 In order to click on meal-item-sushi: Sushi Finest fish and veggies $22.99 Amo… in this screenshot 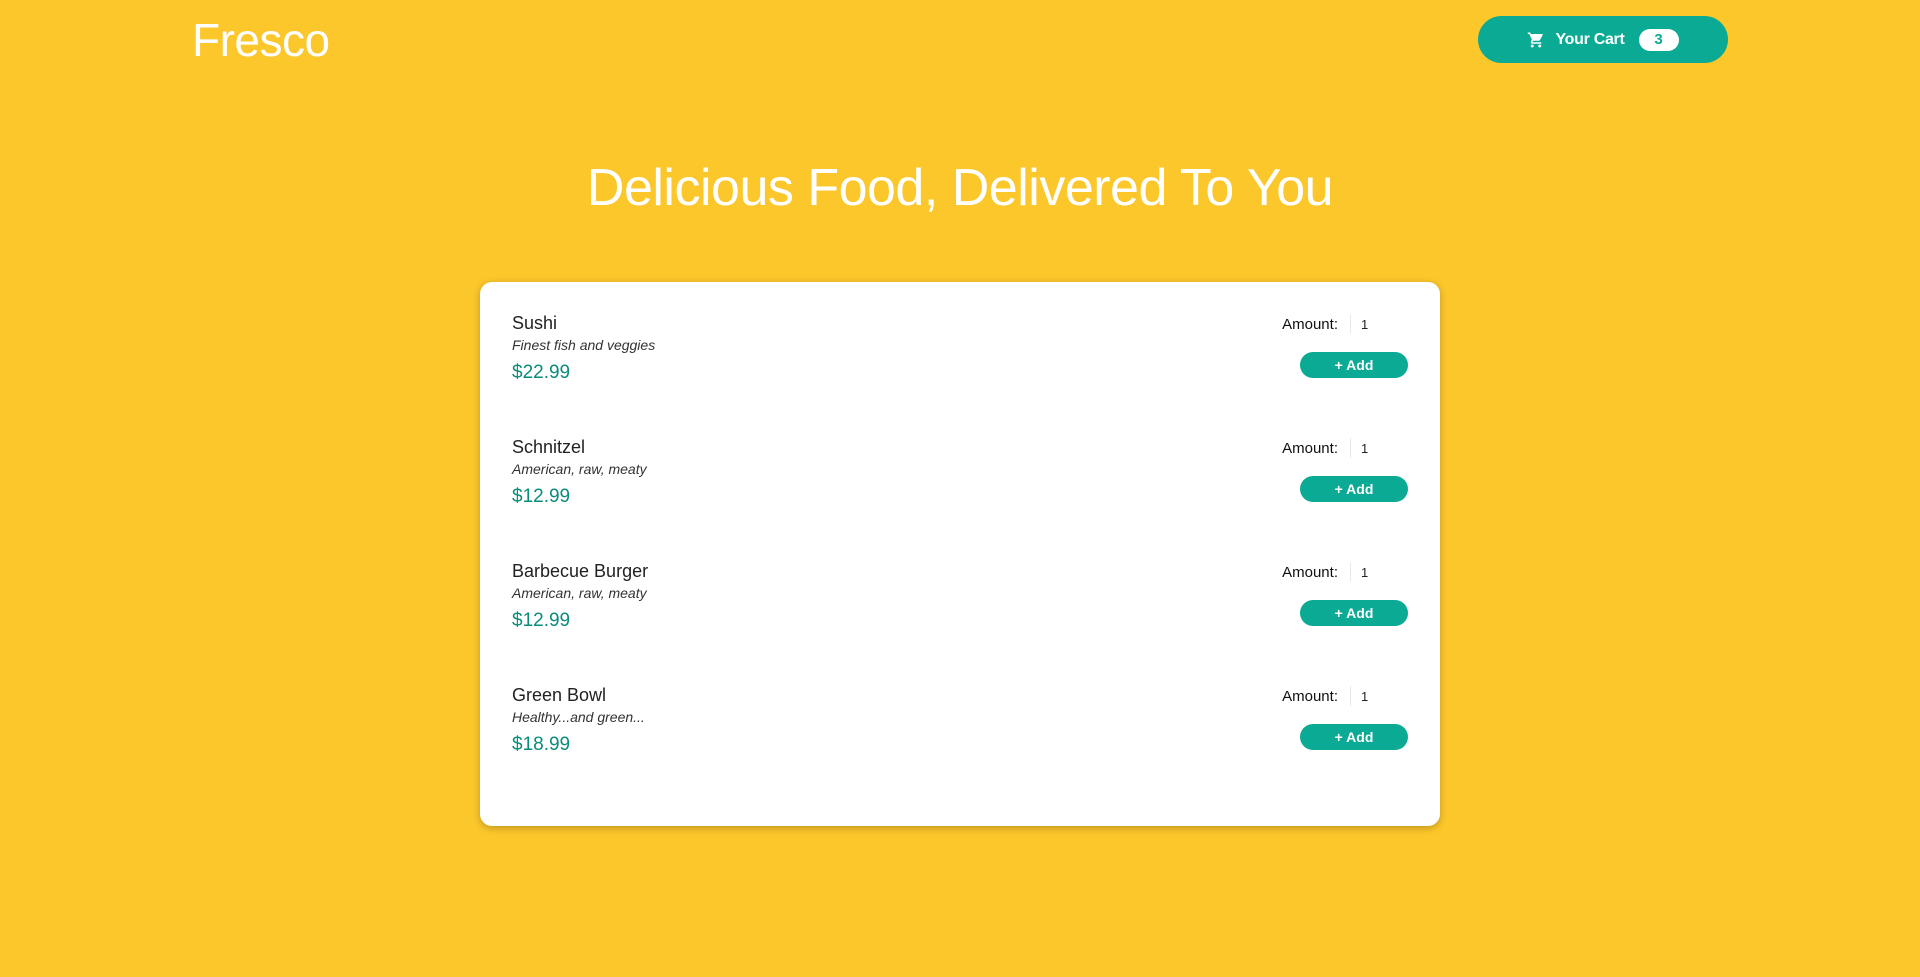, I will do `click(960, 362)`.